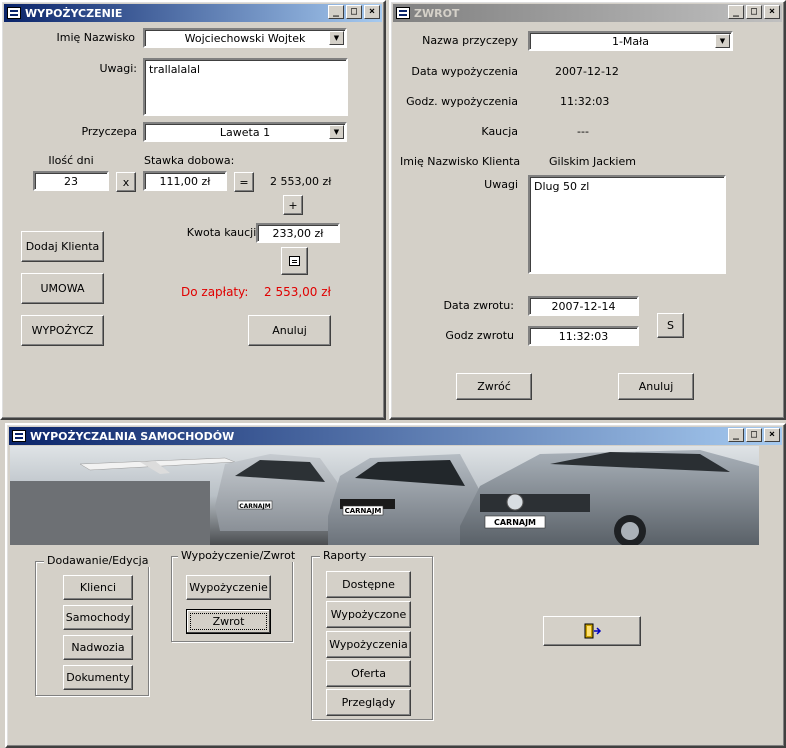  I want to click on dodawanie-edycja-title: Dodawanie/Edycja, so click(98, 560).